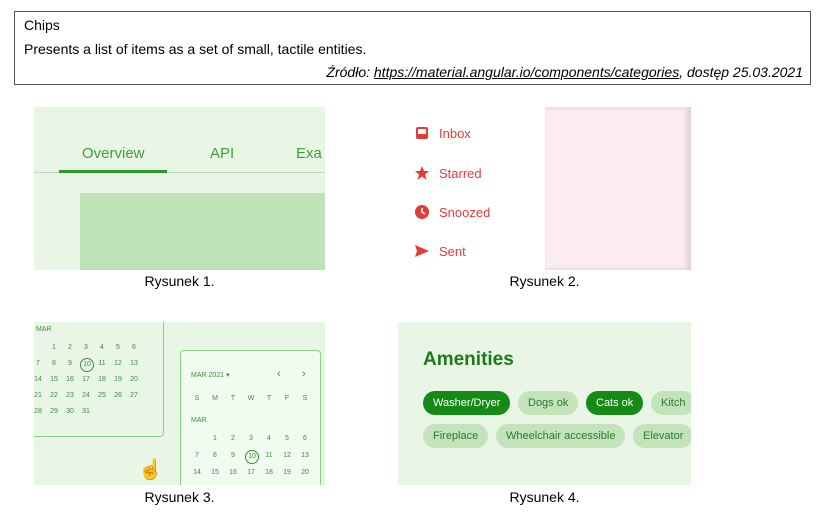 This screenshot has height=523, width=821. Describe the element at coordinates (113, 171) in the screenshot. I see `active-tab-indicator` at that location.